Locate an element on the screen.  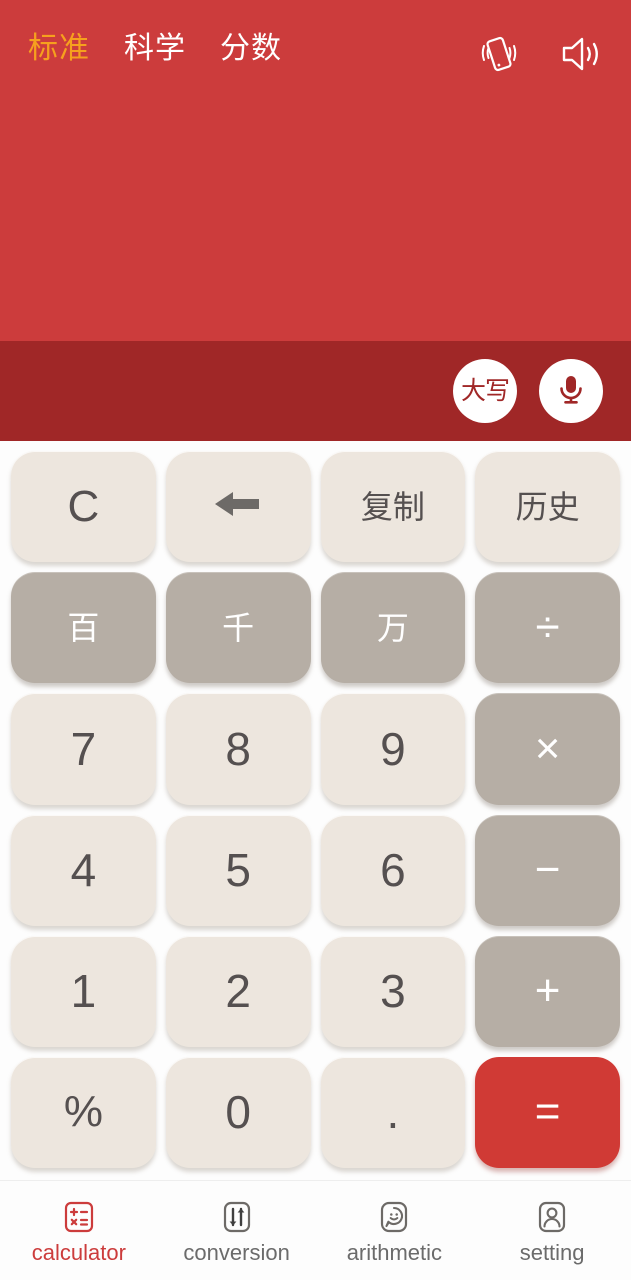
microphone-button is located at coordinates (571, 391).